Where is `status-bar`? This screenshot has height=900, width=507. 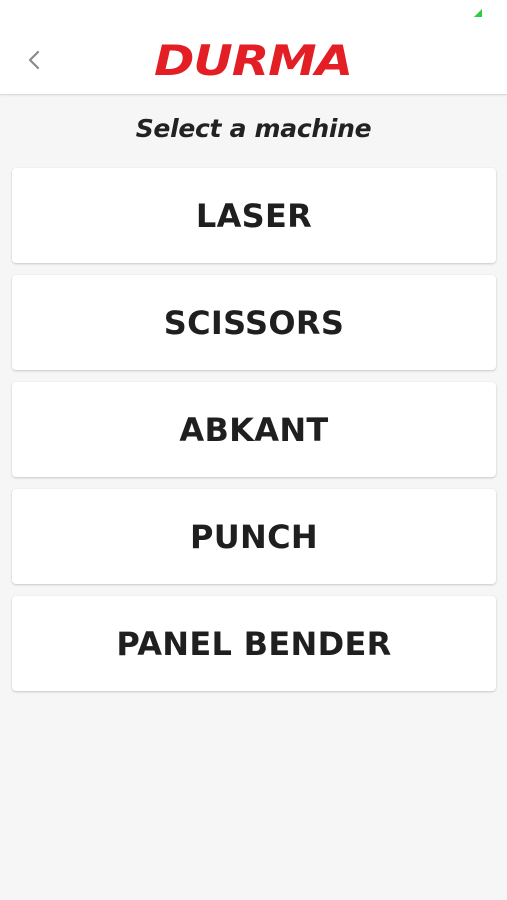 status-bar is located at coordinates (253, 11).